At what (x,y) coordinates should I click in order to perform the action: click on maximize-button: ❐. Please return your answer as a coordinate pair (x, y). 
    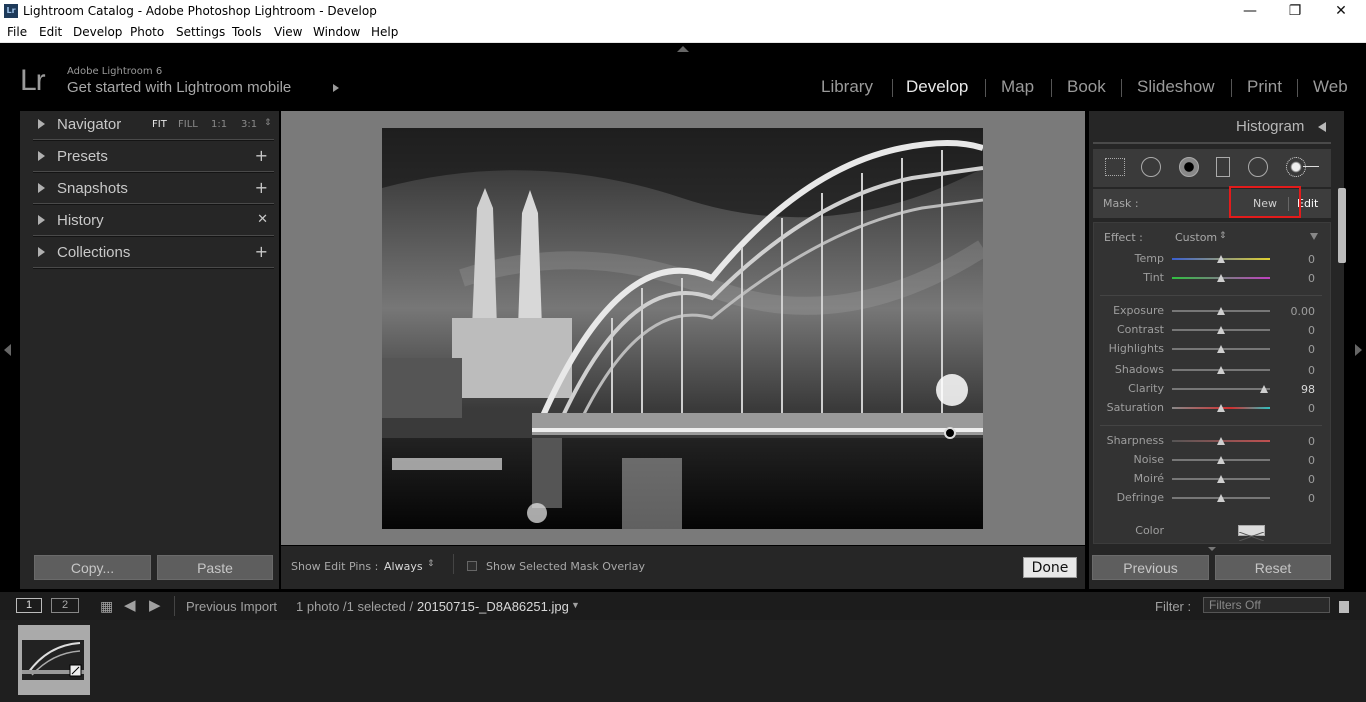
    Looking at the image, I should click on (1295, 11).